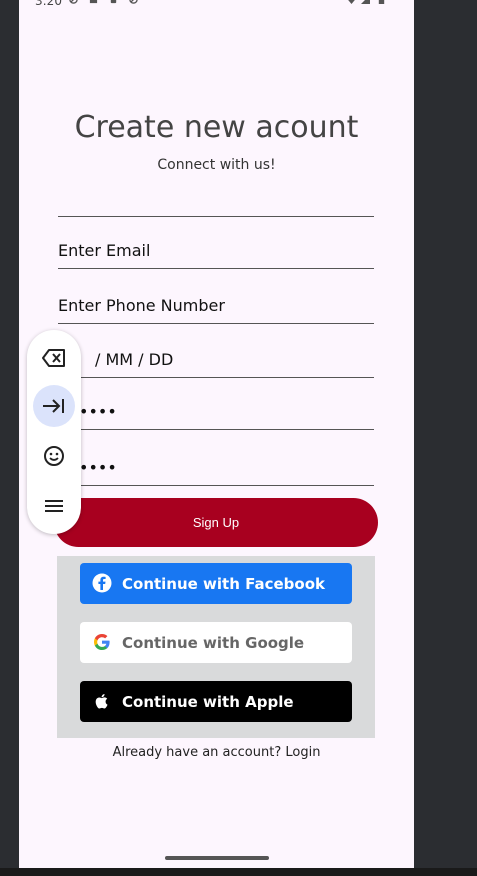 This screenshot has height=876, width=477. I want to click on phone-field-placeholder: Enter Phone Number, so click(141, 305).